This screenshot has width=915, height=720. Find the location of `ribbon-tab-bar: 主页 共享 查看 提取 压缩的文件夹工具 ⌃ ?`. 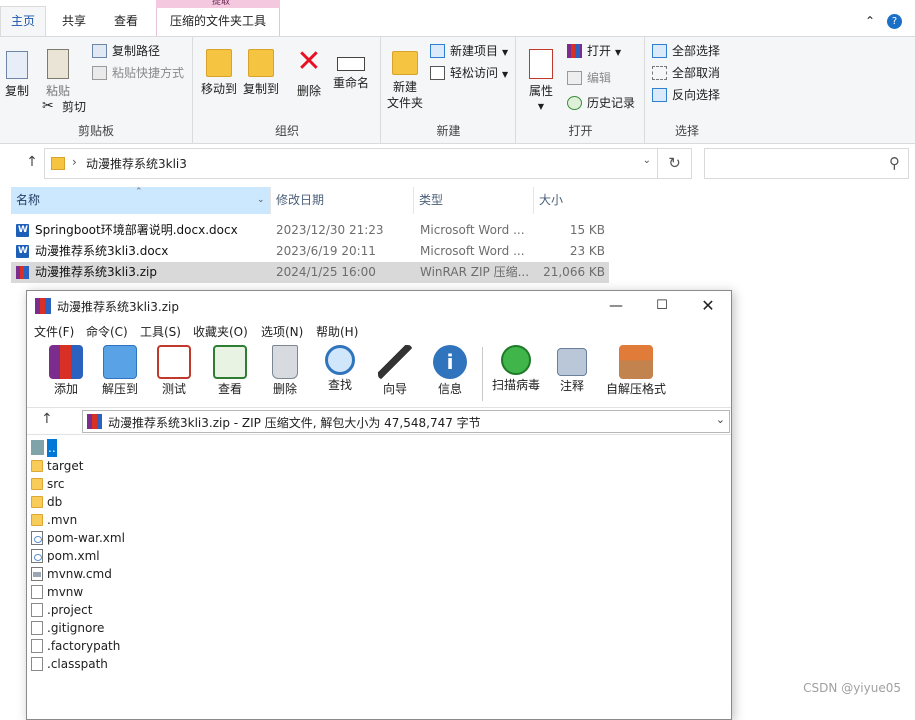

ribbon-tab-bar: 主页 共享 查看 提取 压缩的文件夹工具 ⌃ ? is located at coordinates (457, 18).